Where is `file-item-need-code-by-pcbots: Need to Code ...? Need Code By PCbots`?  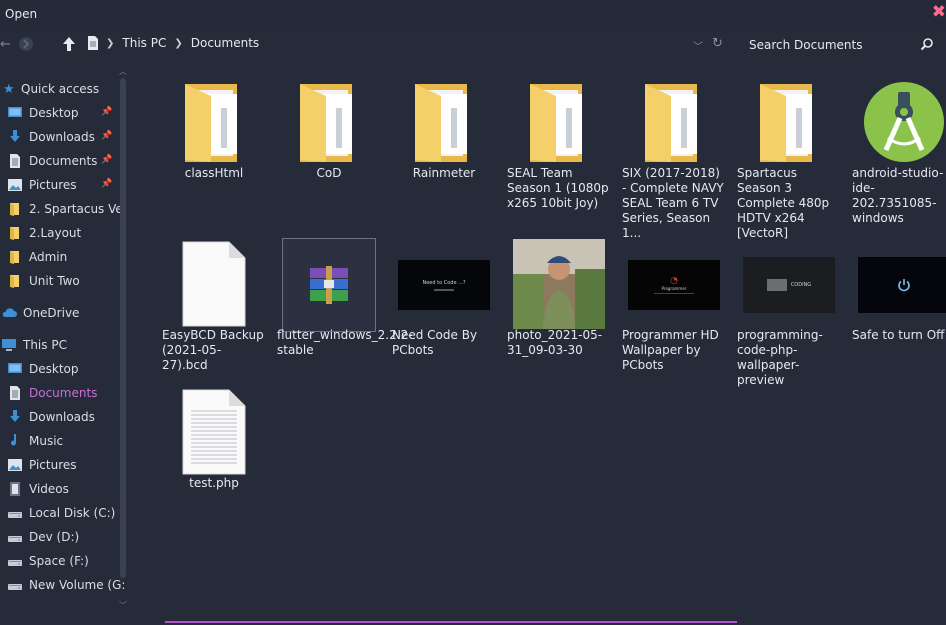
file-item-need-code-by-pcbots: Need to Code ...? Need Code By PCbots is located at coordinates (444, 311).